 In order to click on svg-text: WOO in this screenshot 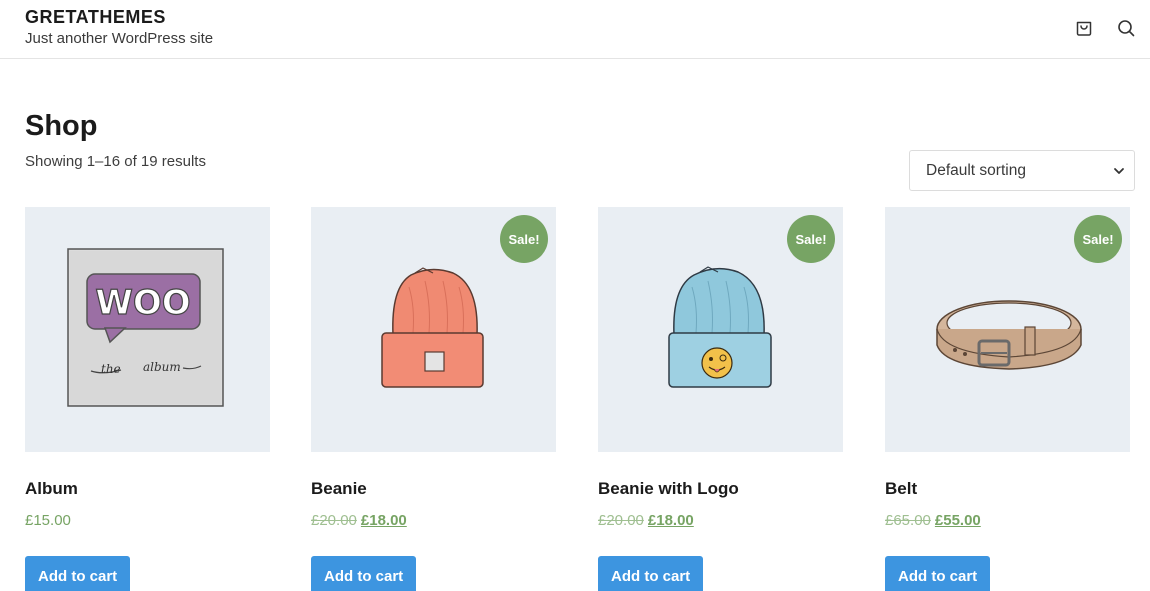, I will do `click(142, 303)`.